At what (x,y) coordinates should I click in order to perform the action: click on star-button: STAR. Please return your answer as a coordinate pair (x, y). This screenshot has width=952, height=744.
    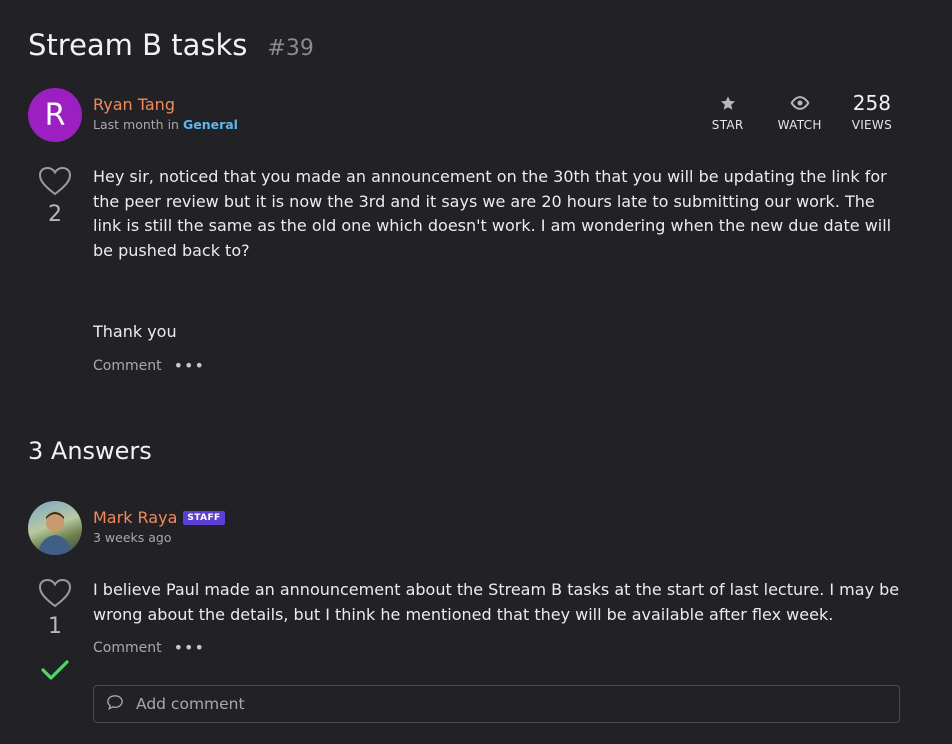
    Looking at the image, I should click on (728, 112).